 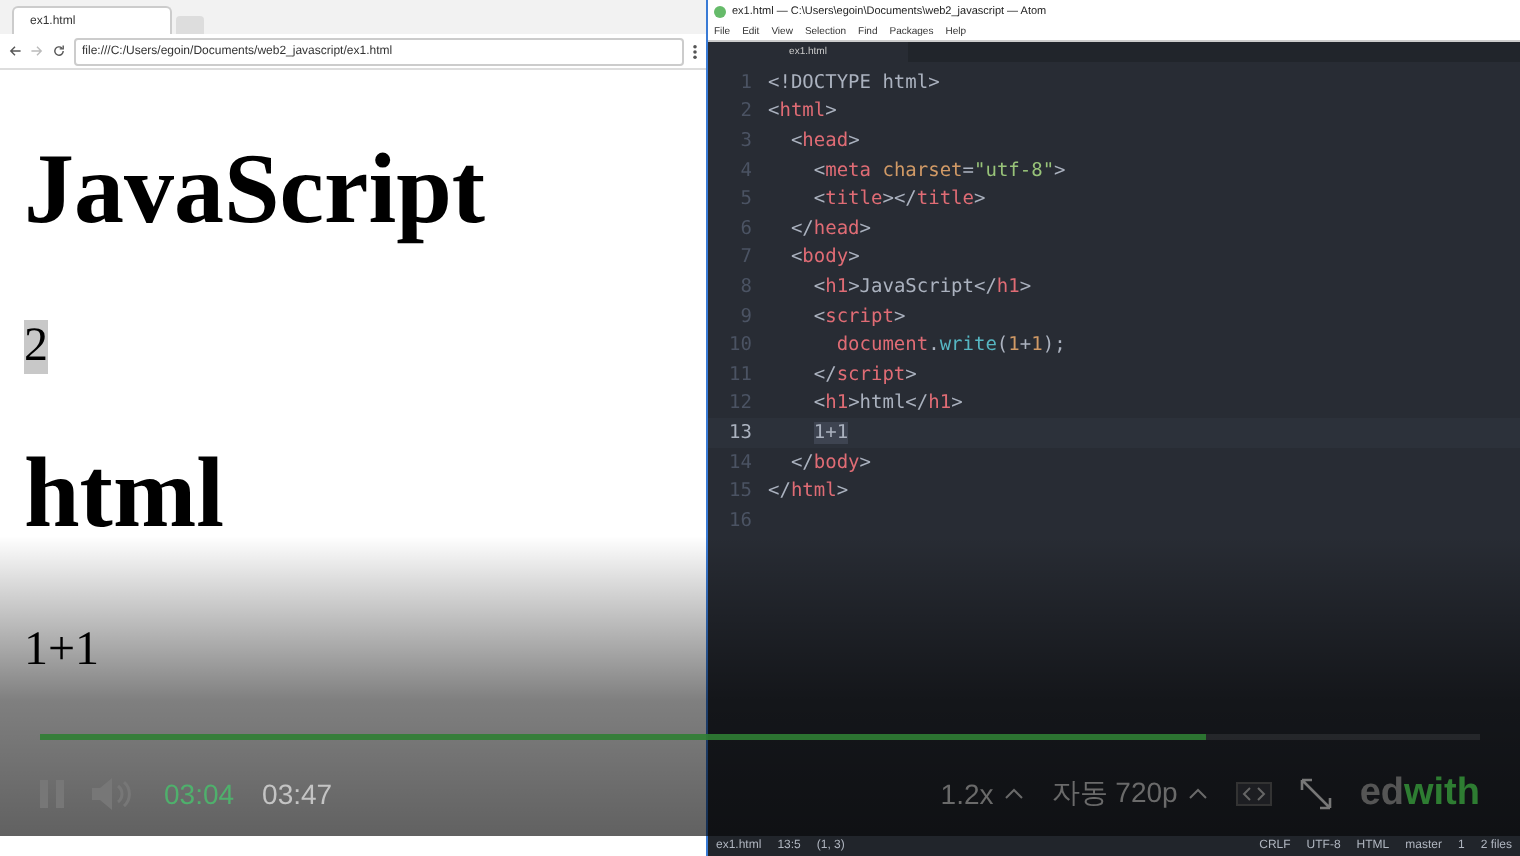 I want to click on line-number: 13, so click(x=740, y=432).